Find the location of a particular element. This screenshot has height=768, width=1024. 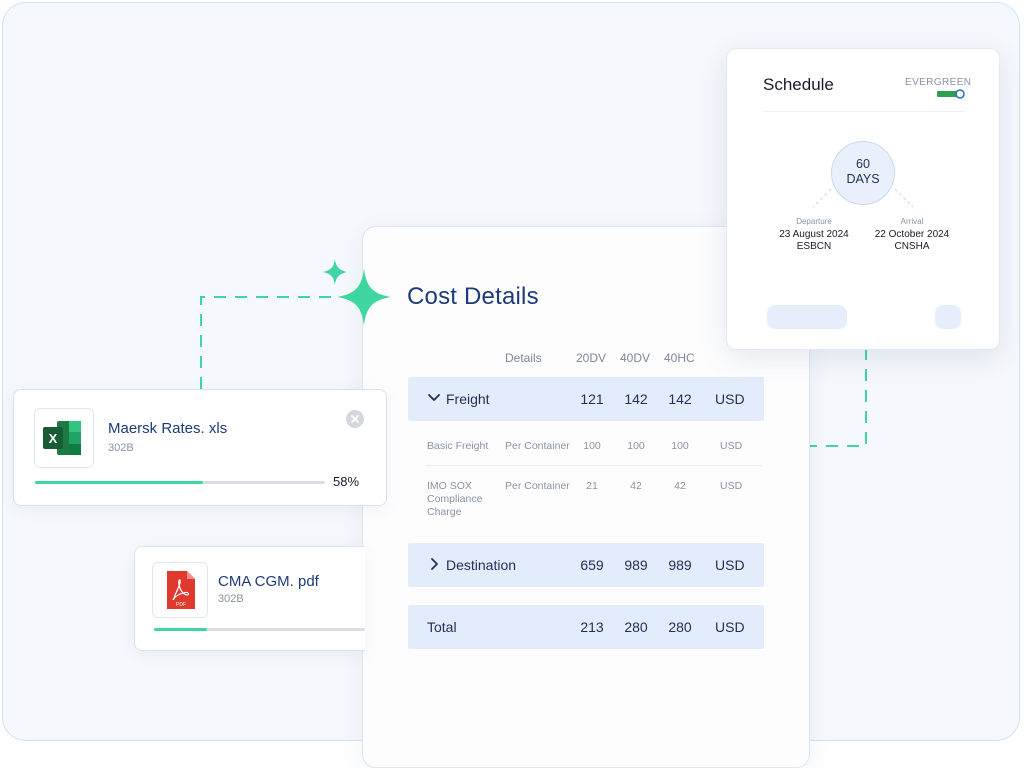

row-name-line: IMO SOX is located at coordinates (449, 486).